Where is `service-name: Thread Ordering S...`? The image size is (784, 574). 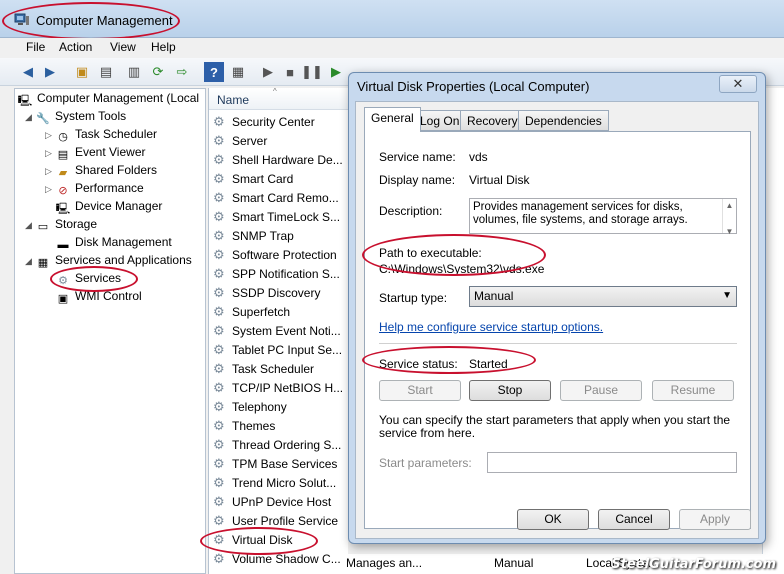
service-name: Thread Ordering S... is located at coordinates (287, 445).